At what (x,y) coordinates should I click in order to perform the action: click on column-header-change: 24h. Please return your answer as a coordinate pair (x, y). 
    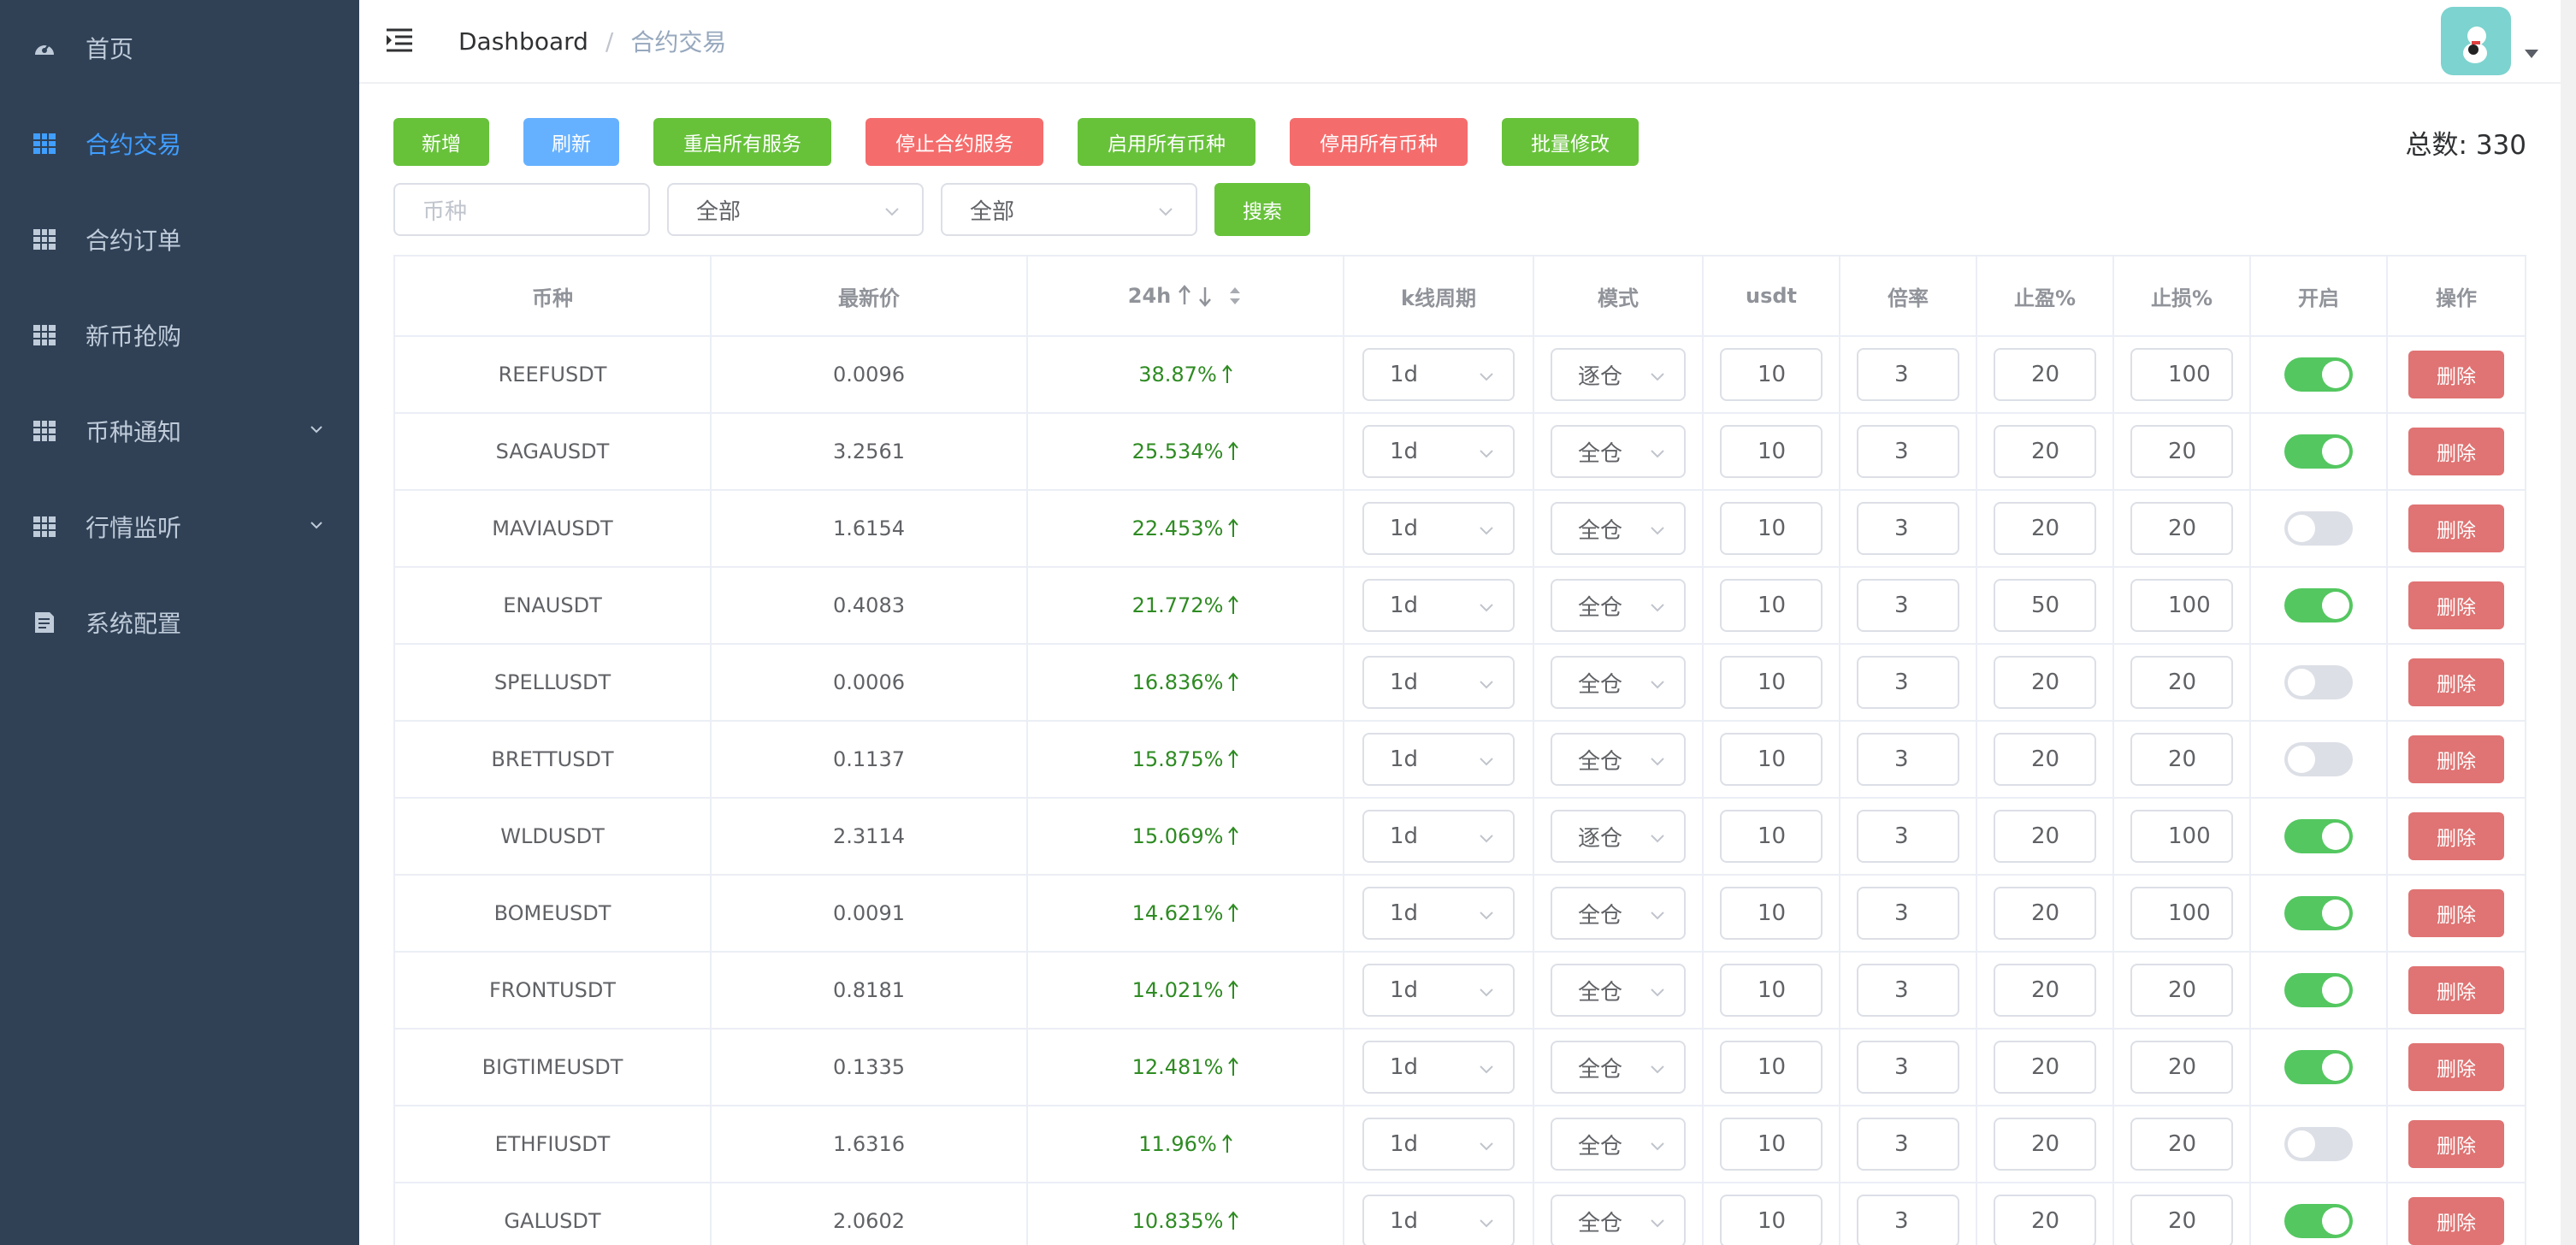
    Looking at the image, I should click on (1186, 296).